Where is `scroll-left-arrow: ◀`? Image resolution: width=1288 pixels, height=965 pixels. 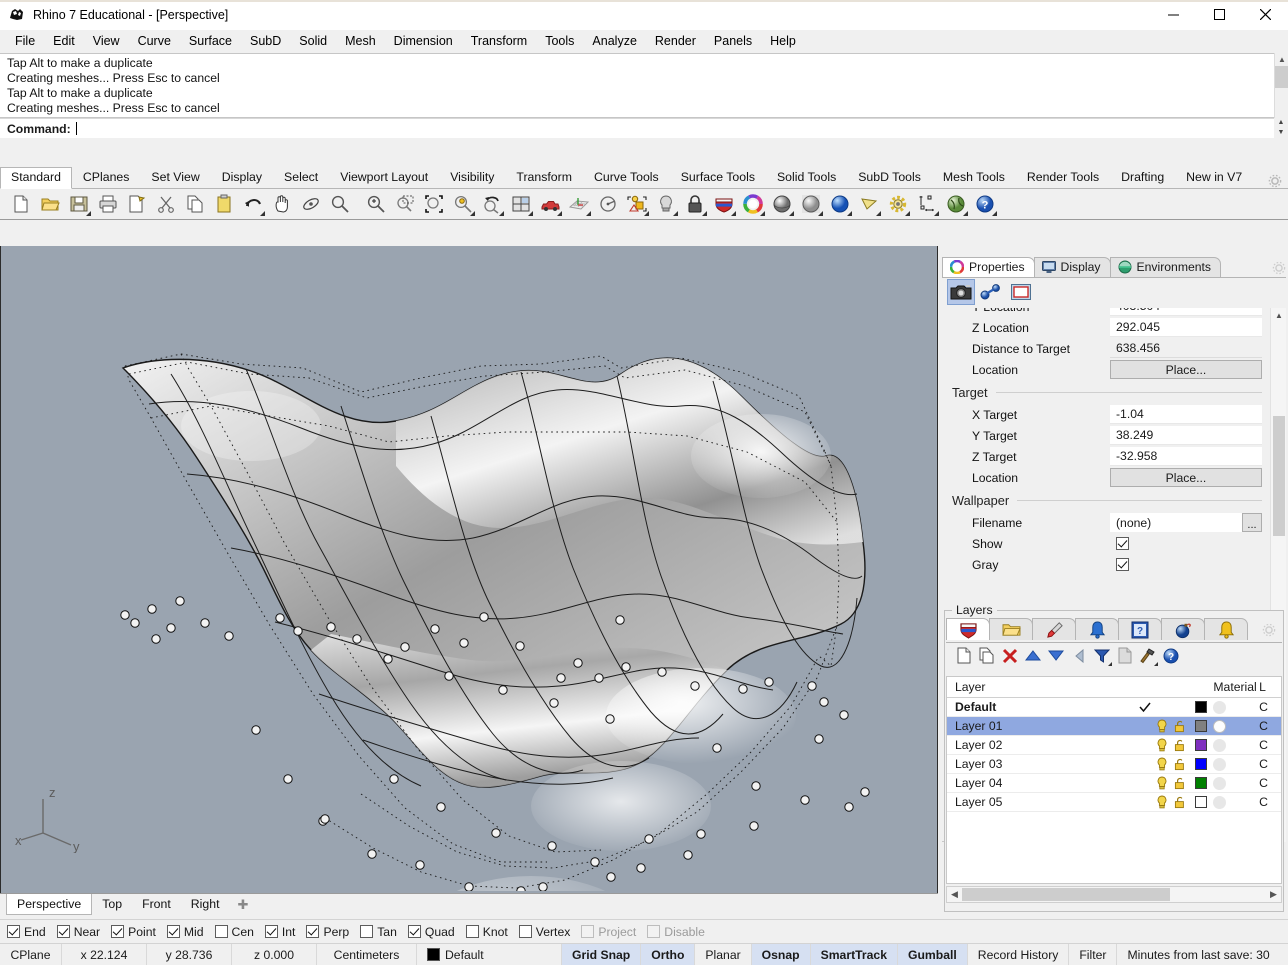 scroll-left-arrow: ◀ is located at coordinates (954, 894).